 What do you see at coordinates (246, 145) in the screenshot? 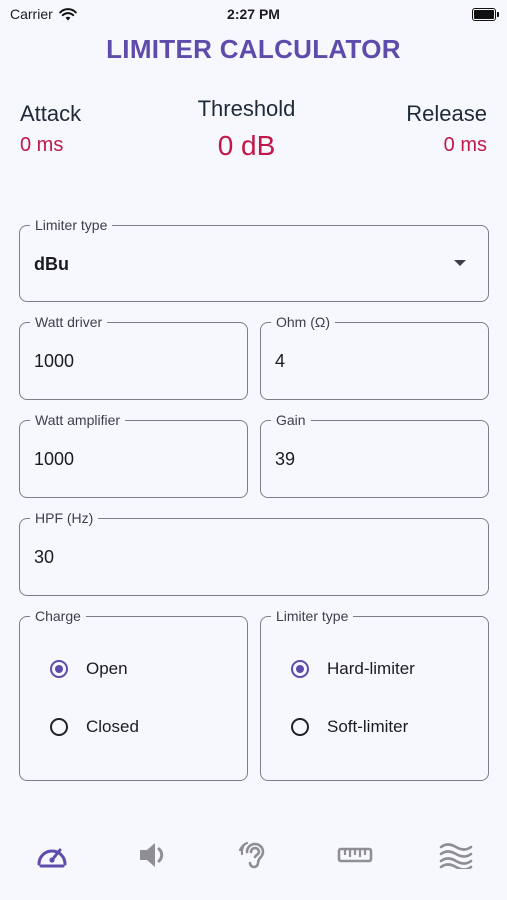
I see `threshold-value: 0 dB` at bounding box center [246, 145].